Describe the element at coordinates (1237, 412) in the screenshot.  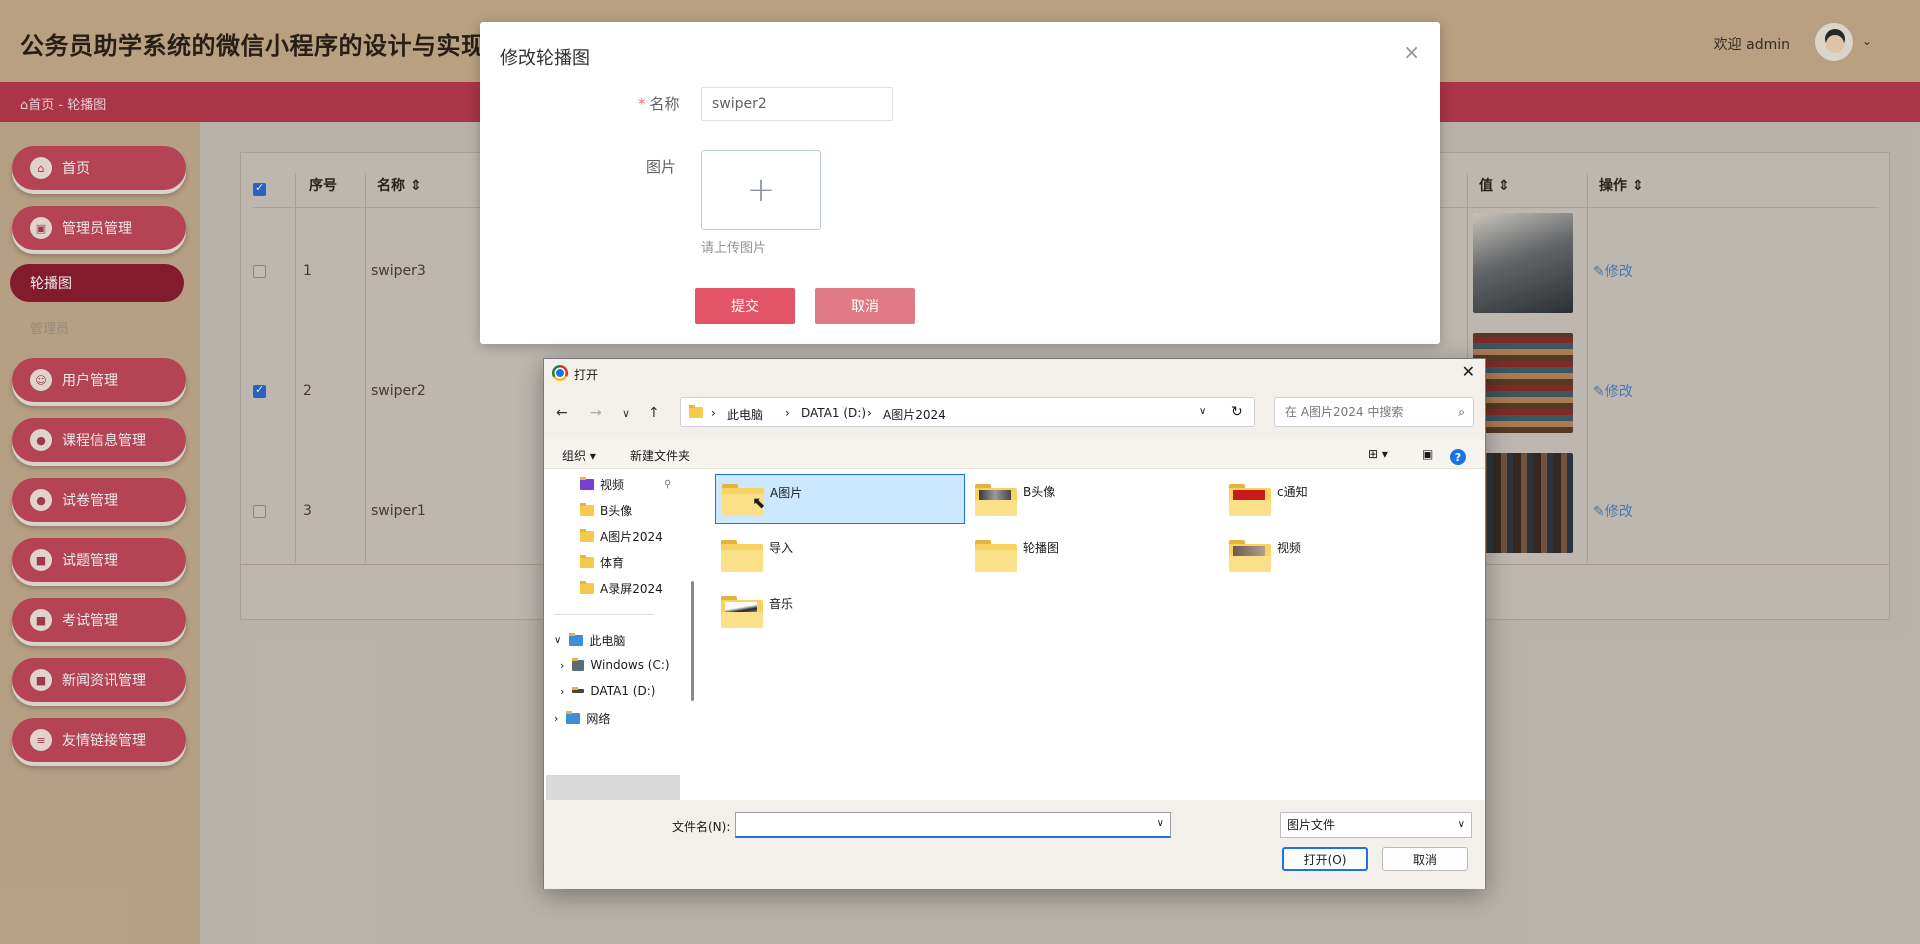
I see `refresh-icon: ↻` at that location.